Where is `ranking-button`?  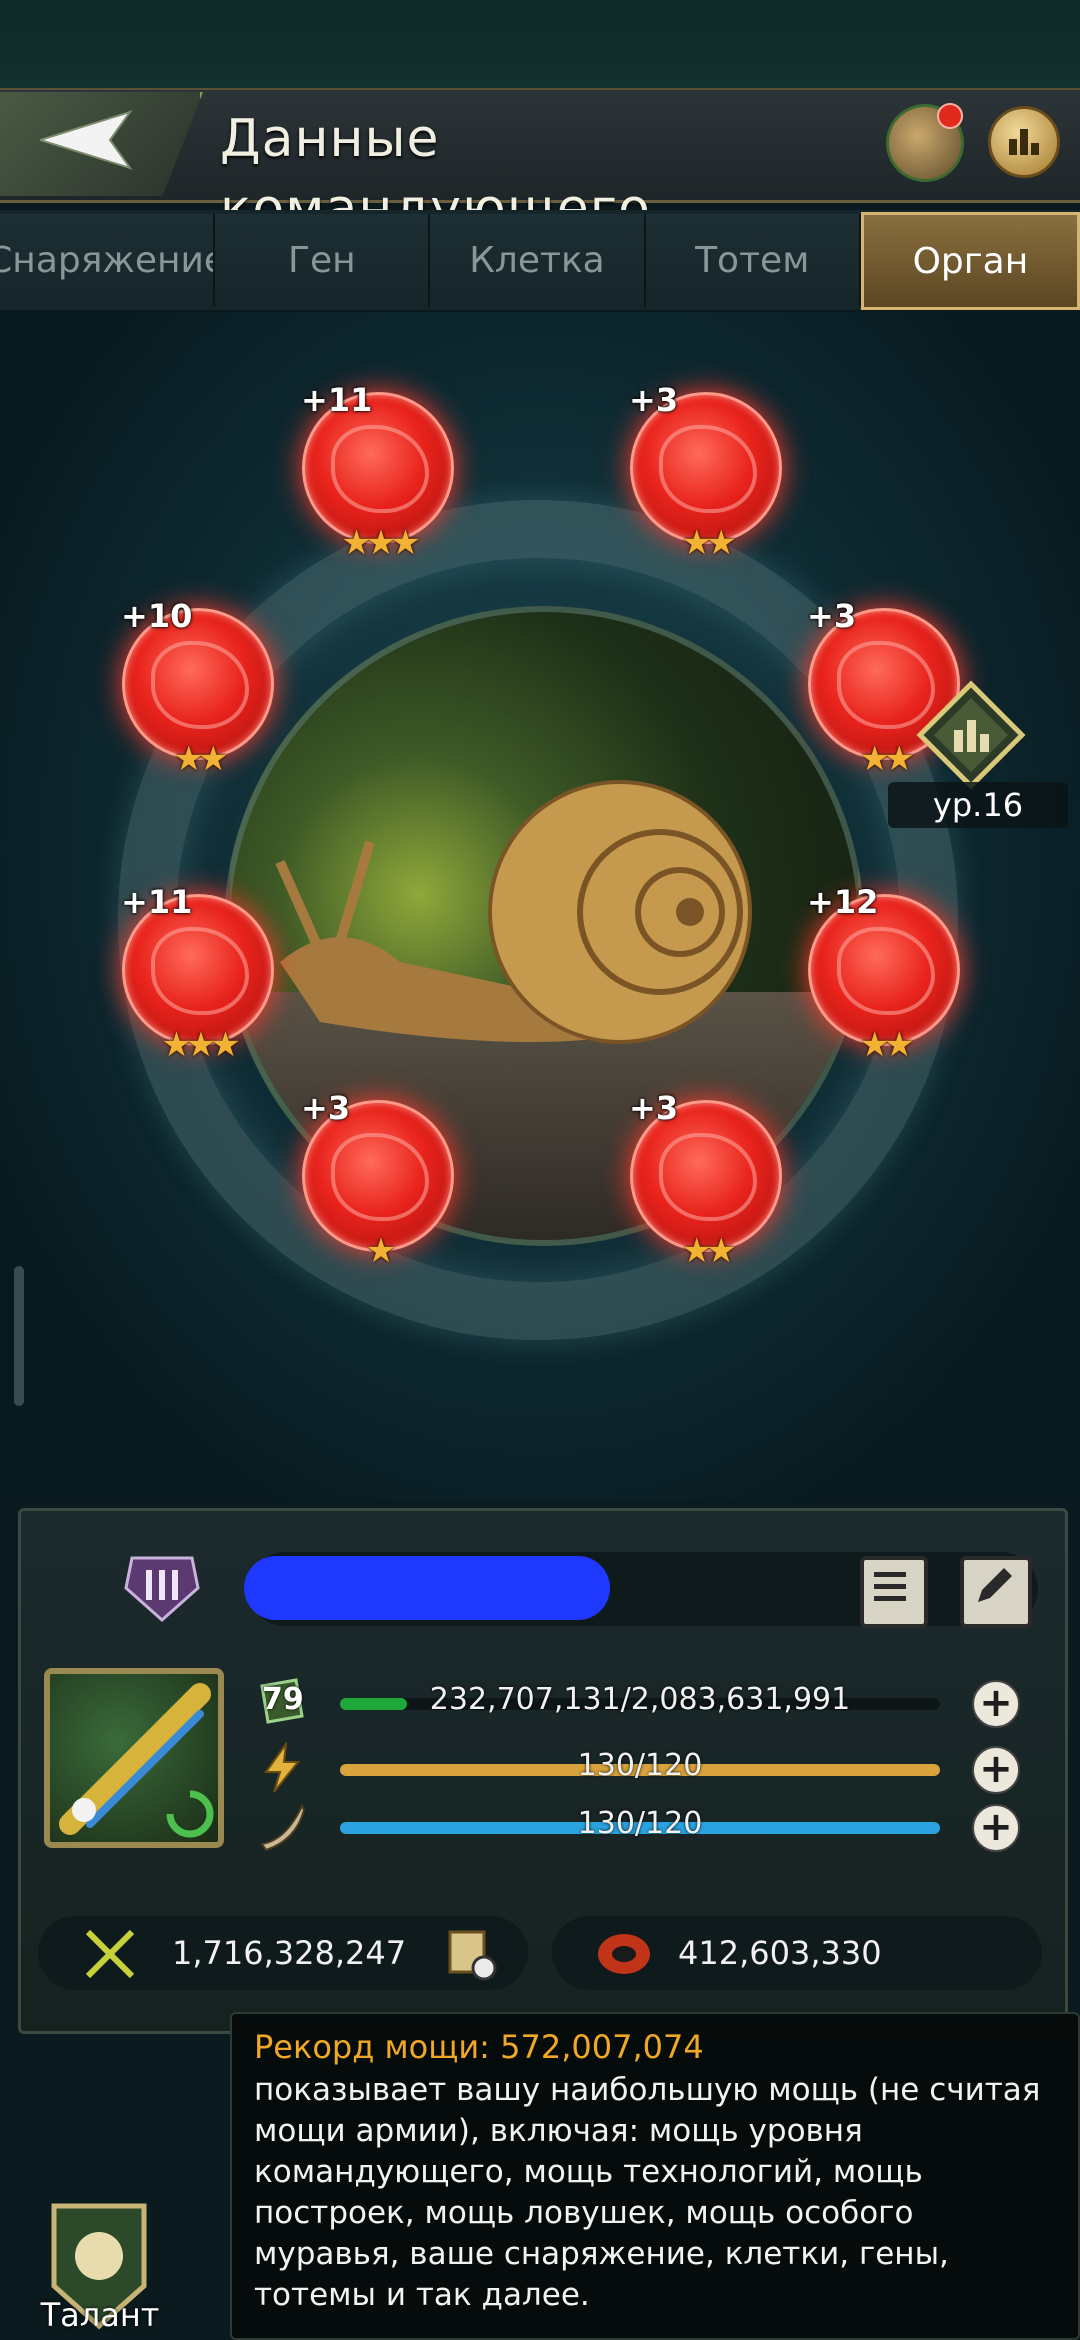 ranking-button is located at coordinates (1024, 142).